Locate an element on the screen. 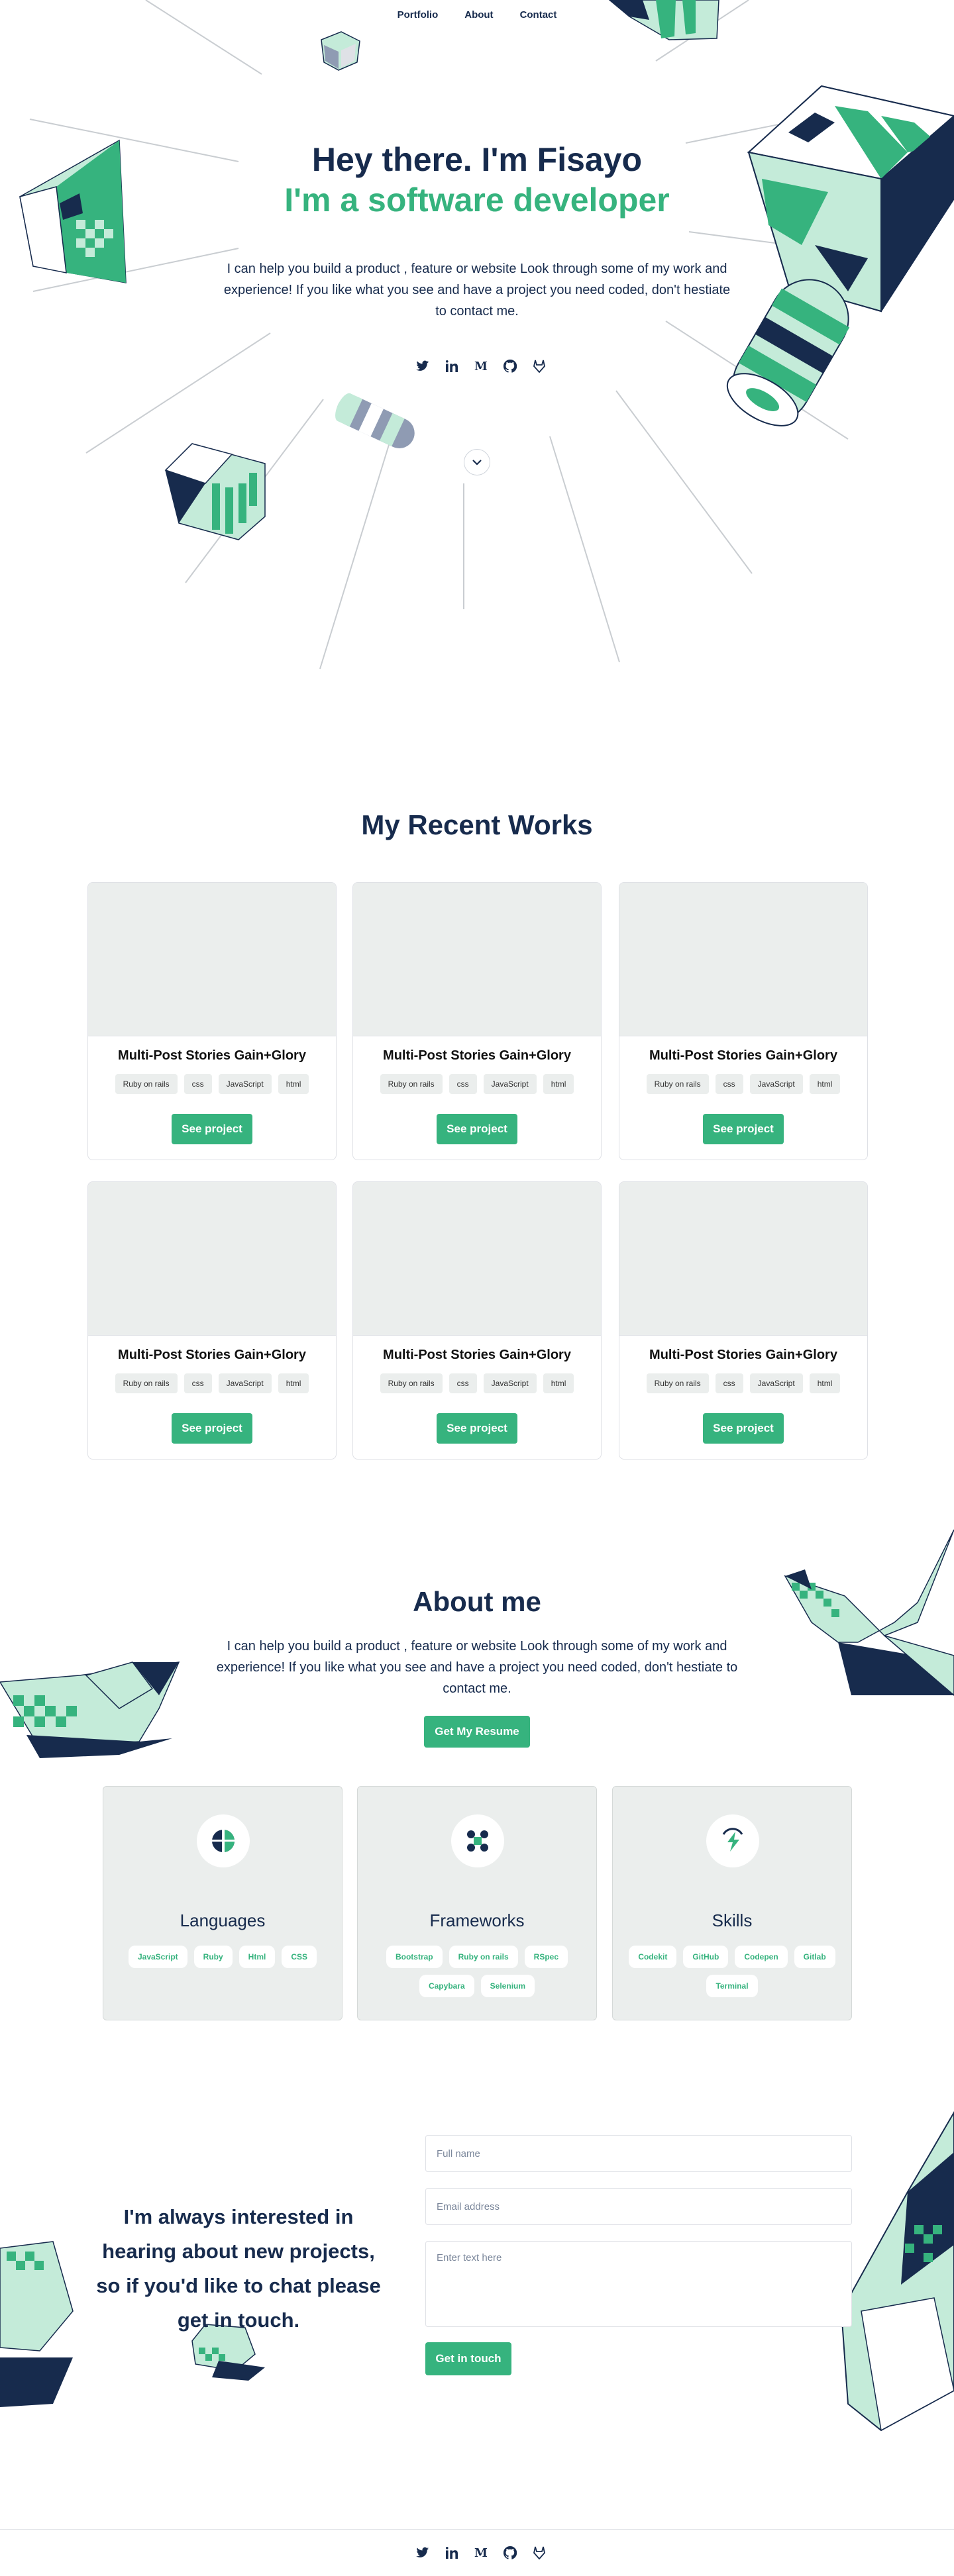 Image resolution: width=954 pixels, height=2576 pixels. top-nav: Portfolio About Contact is located at coordinates (477, 15).